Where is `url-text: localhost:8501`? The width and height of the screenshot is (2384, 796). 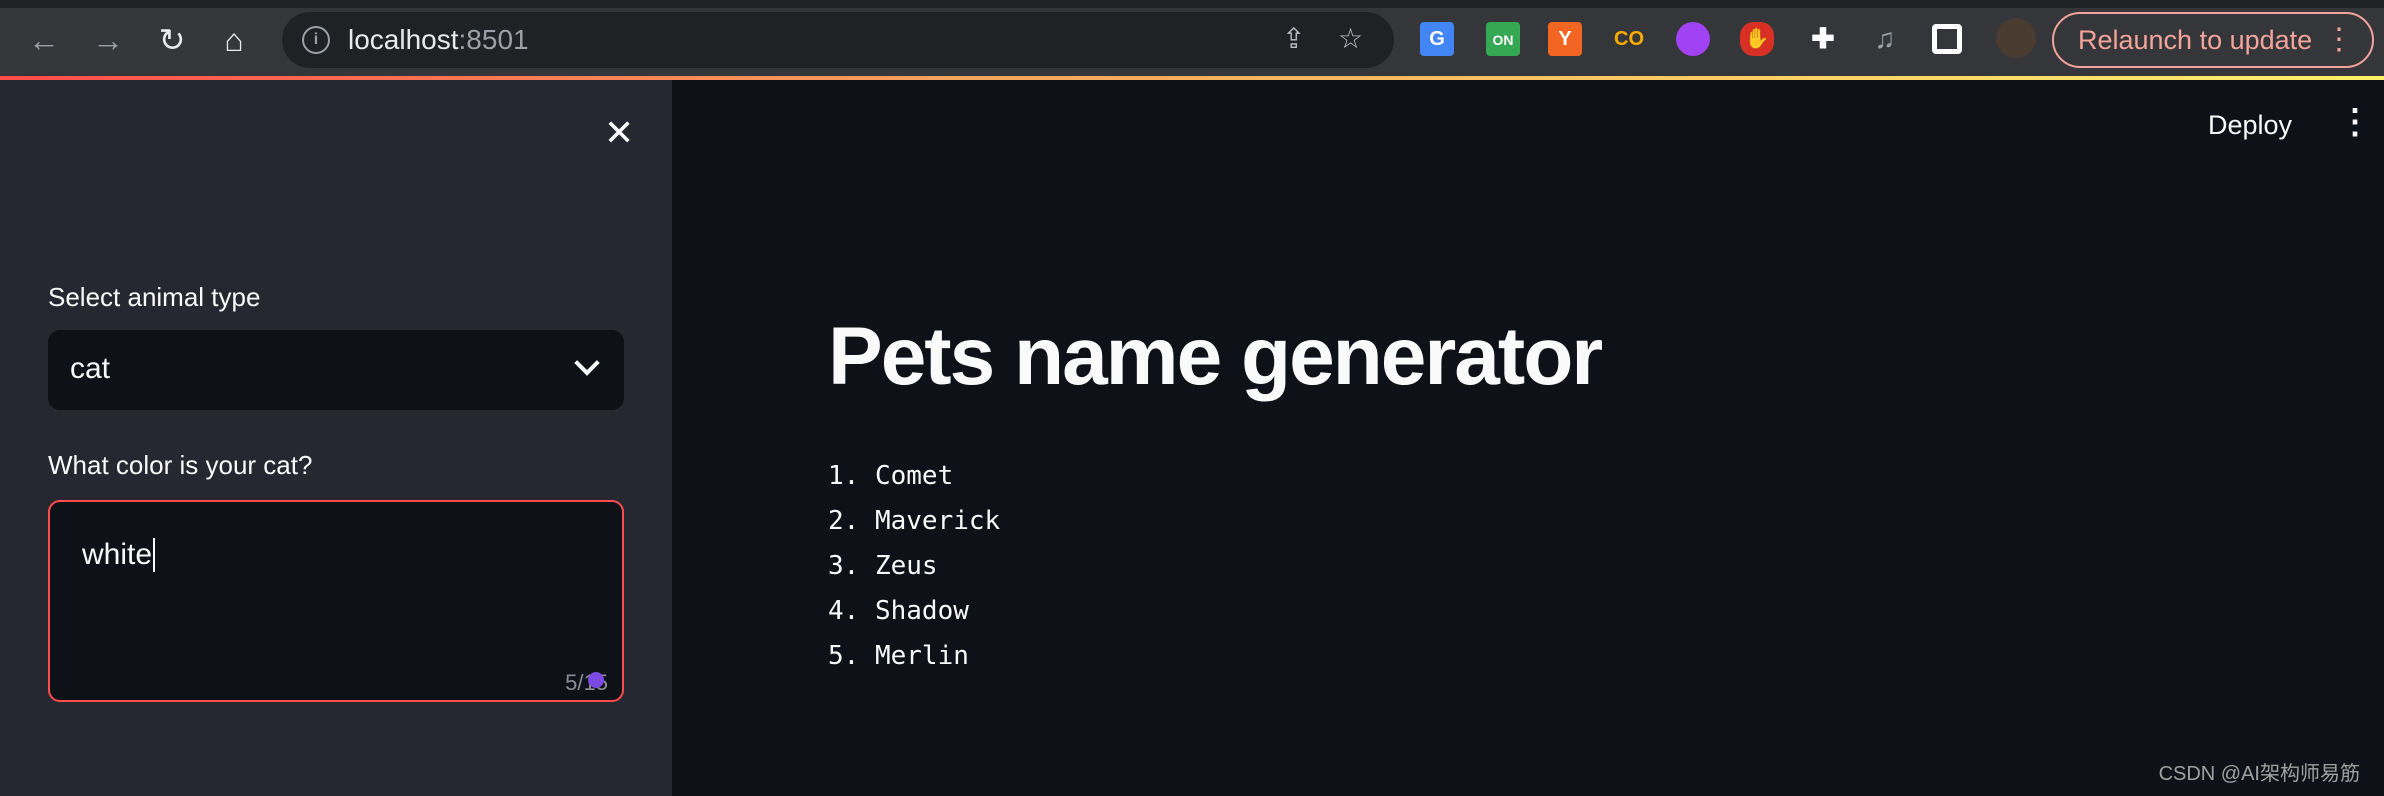
url-text: localhost:8501 is located at coordinates (438, 39).